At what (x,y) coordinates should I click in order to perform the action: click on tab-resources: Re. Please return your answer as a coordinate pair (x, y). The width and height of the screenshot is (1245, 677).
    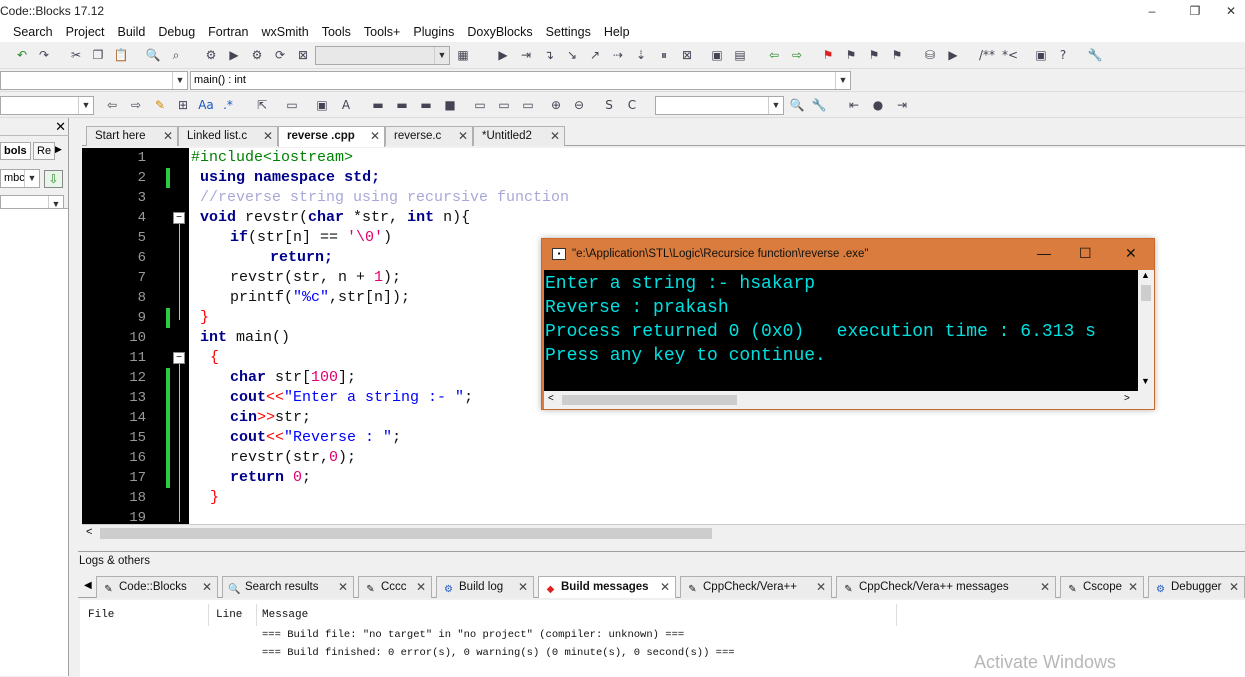
    Looking at the image, I should click on (44, 151).